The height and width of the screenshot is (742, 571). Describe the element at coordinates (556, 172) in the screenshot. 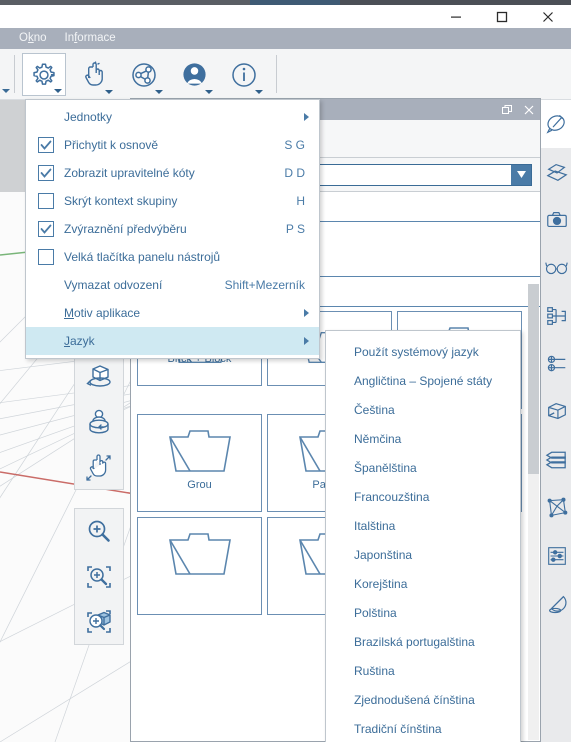

I see `offset-tool` at that location.